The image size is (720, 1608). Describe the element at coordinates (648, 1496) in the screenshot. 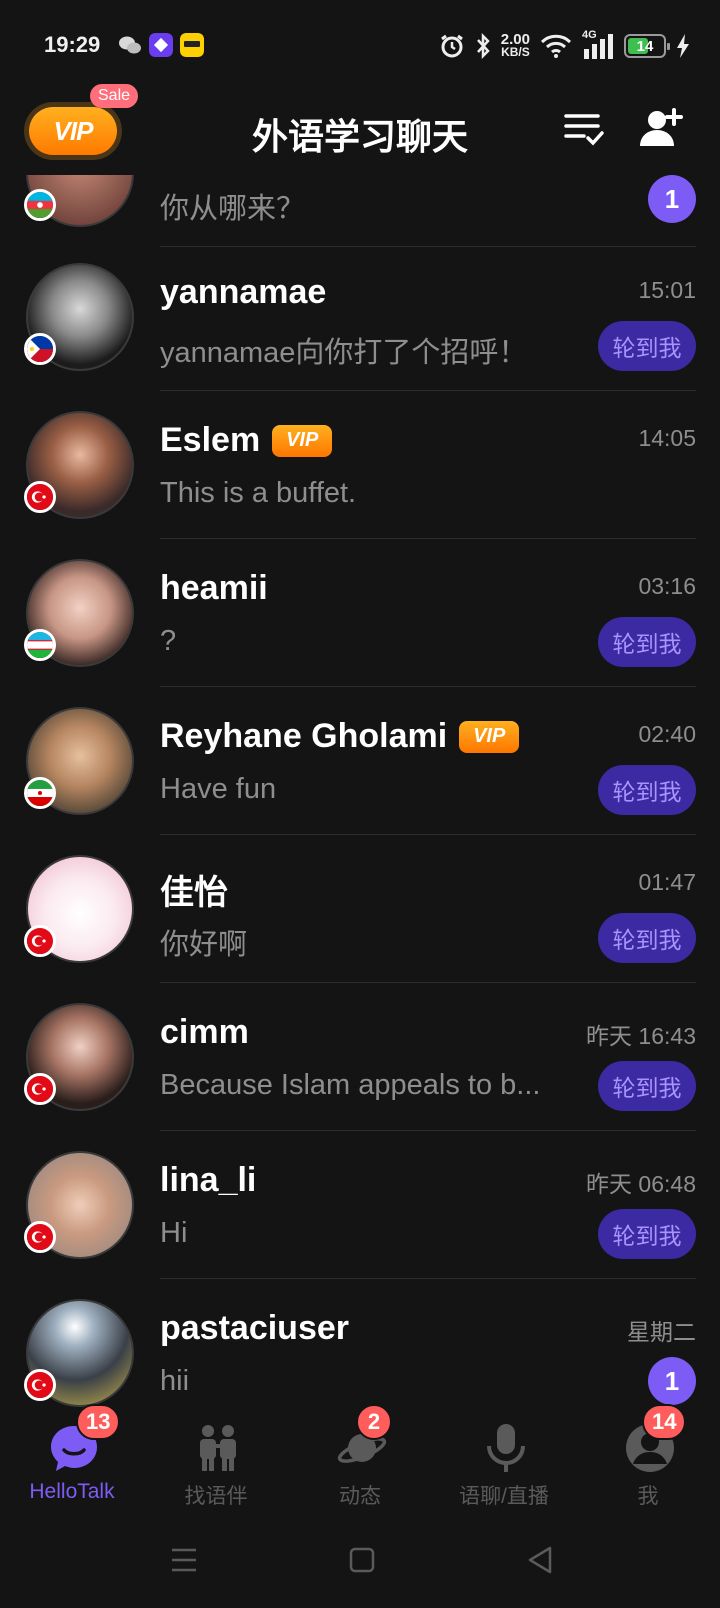

I see `tab-label: 我` at that location.